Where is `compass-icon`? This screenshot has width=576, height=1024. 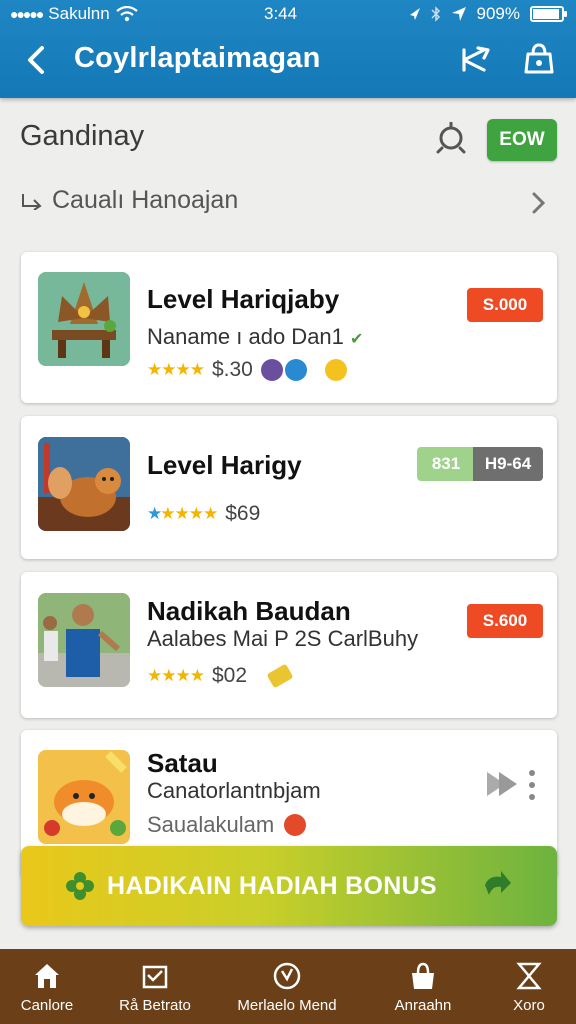 compass-icon is located at coordinates (287, 976).